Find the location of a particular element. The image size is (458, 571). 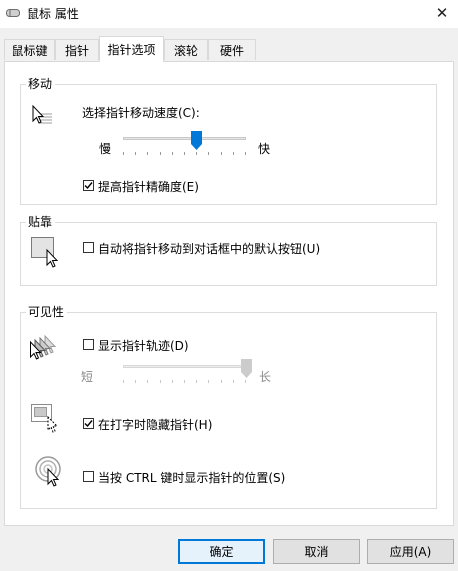

ok-button-label: 确定 is located at coordinates (221, 552).